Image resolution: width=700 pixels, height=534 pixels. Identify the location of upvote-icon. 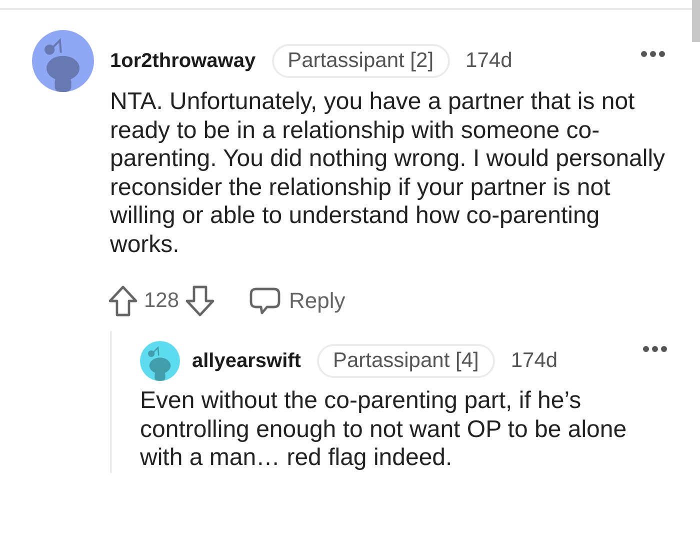
(123, 301).